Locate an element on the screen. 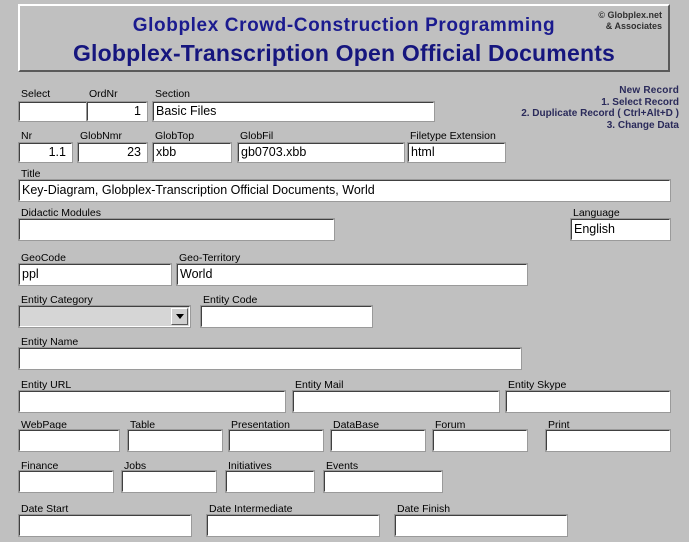  label-globfil: GlobFil is located at coordinates (257, 136).